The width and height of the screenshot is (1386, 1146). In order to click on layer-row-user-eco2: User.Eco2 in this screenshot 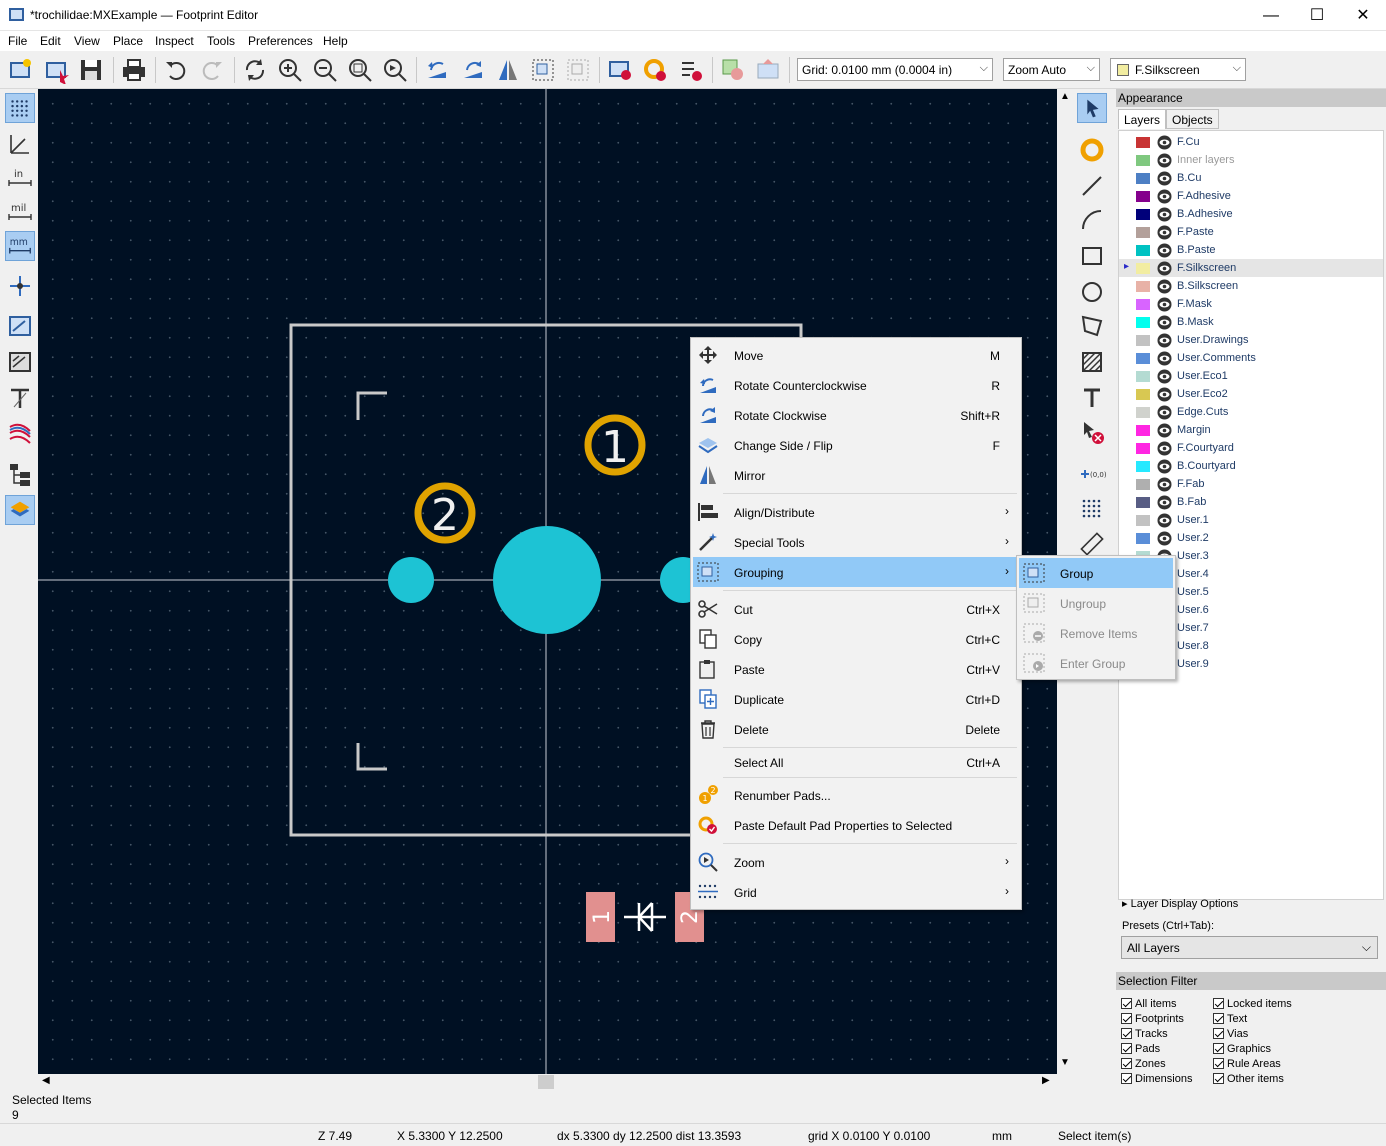, I will do `click(1251, 394)`.